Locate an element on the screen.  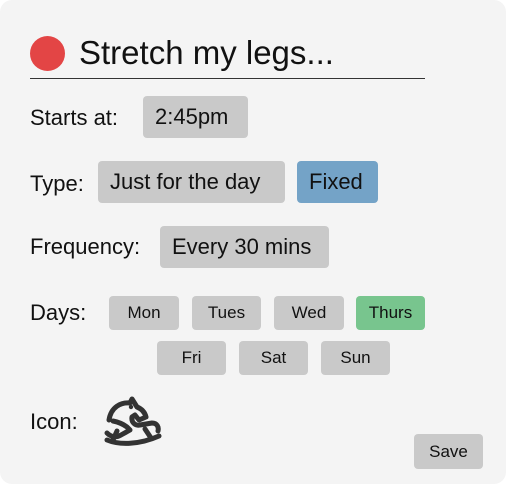
starts-at-time-button: 2:45pm is located at coordinates (195, 117).